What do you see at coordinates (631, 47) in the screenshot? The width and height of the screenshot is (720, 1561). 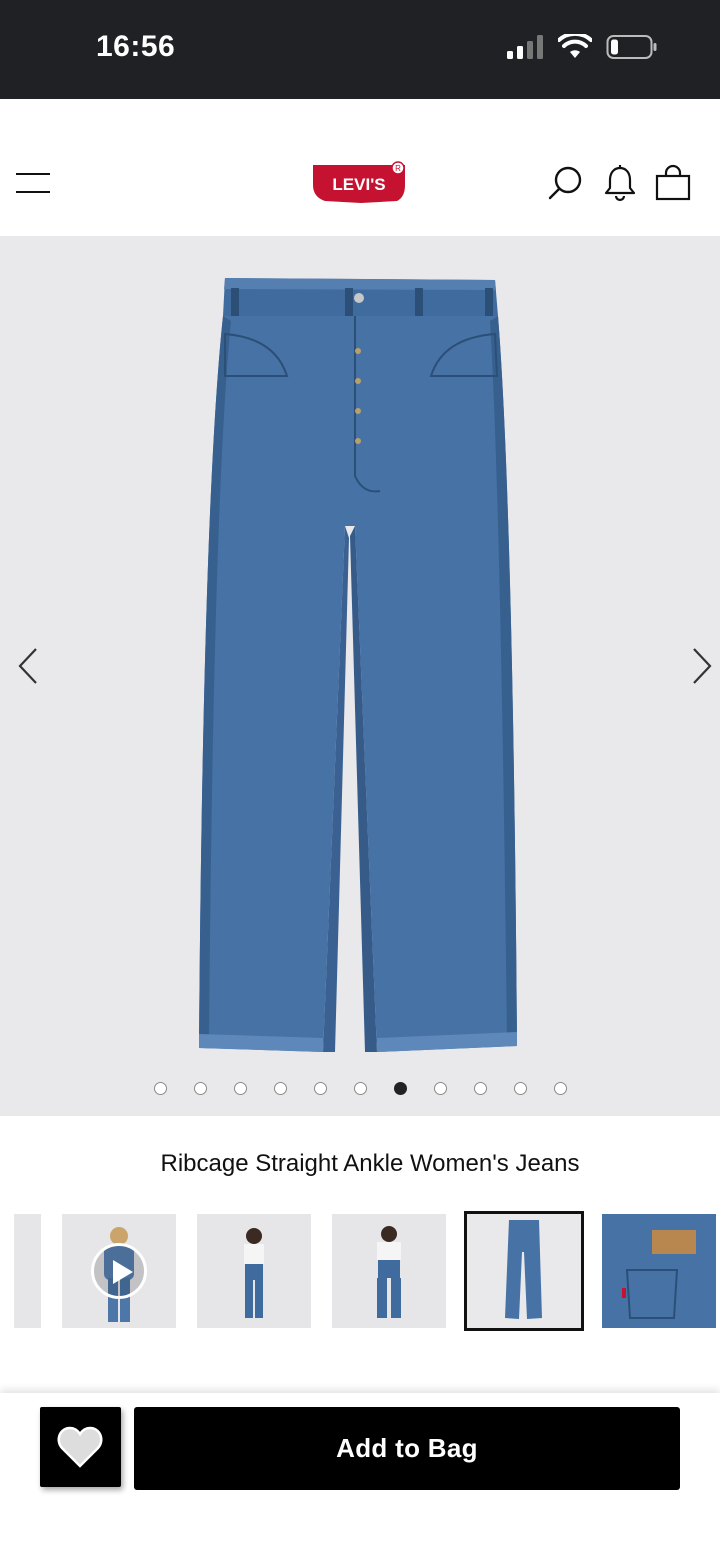 I see `battery-icon` at bounding box center [631, 47].